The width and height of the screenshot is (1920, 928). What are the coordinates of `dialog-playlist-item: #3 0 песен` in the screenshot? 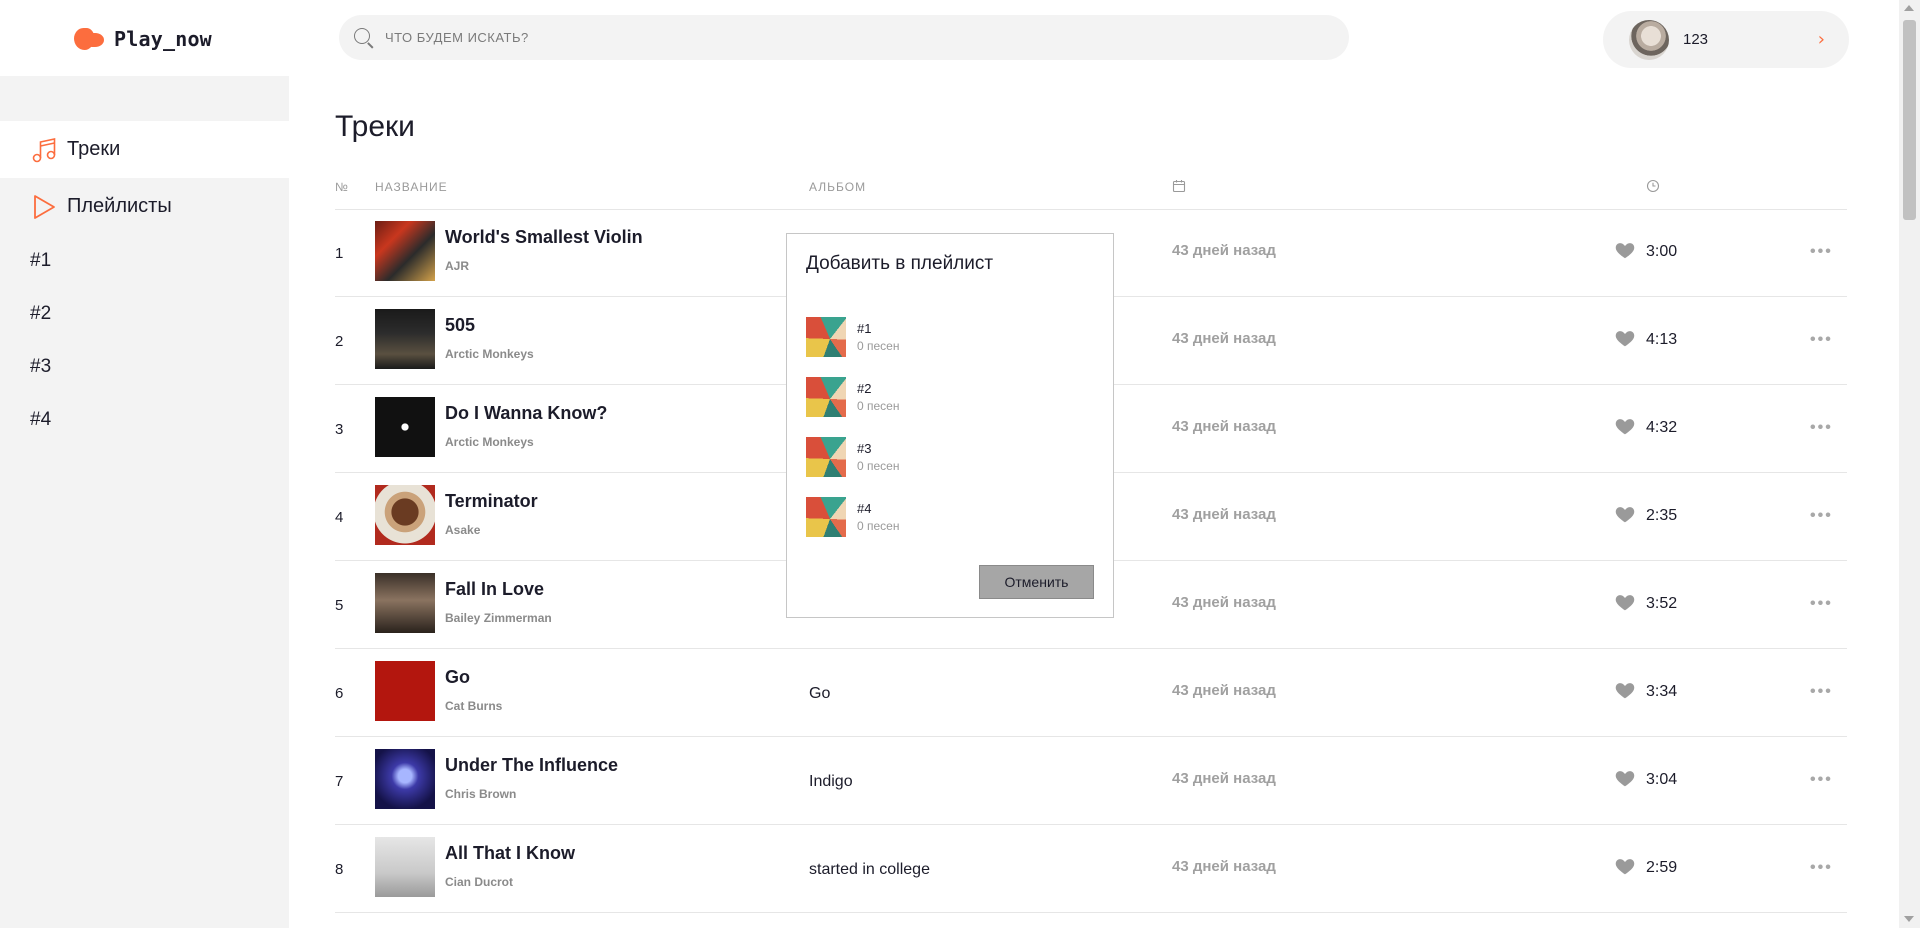 It's located at (951, 458).